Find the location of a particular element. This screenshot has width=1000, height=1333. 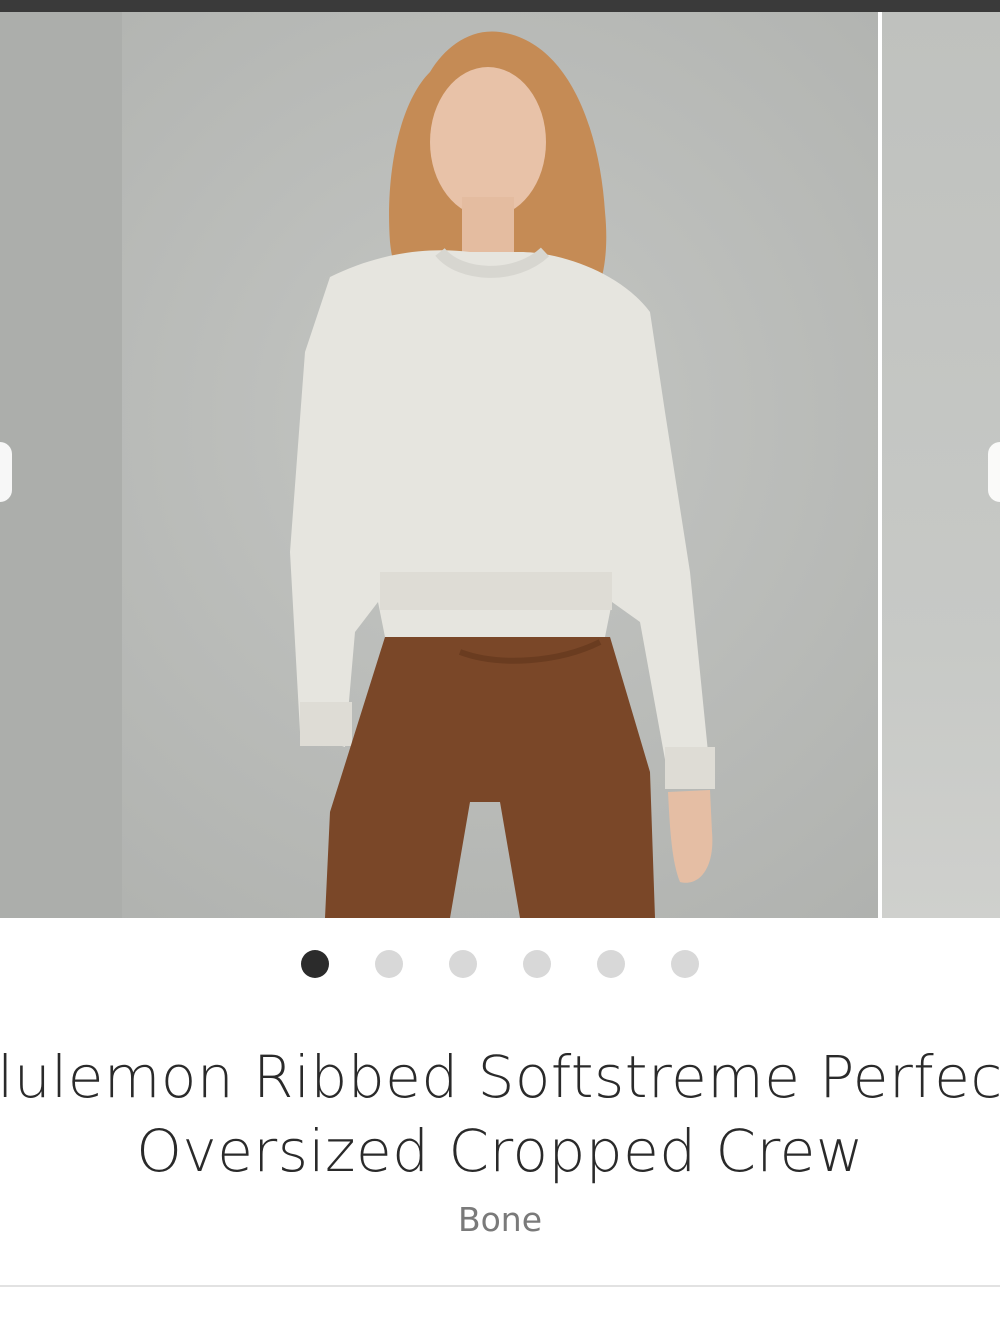

carousel-pagination is located at coordinates (500, 964).